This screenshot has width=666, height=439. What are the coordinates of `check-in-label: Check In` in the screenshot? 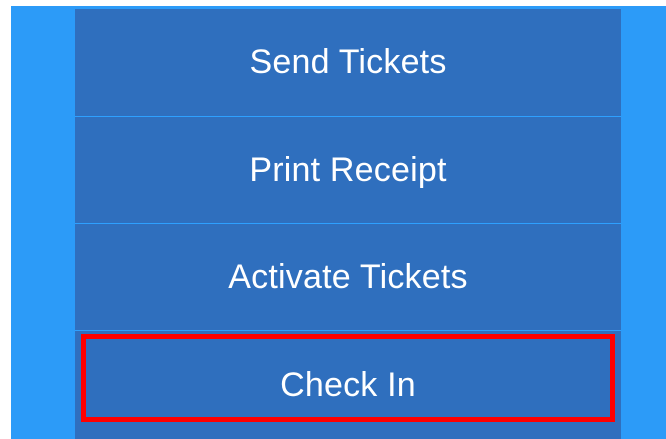 It's located at (348, 384).